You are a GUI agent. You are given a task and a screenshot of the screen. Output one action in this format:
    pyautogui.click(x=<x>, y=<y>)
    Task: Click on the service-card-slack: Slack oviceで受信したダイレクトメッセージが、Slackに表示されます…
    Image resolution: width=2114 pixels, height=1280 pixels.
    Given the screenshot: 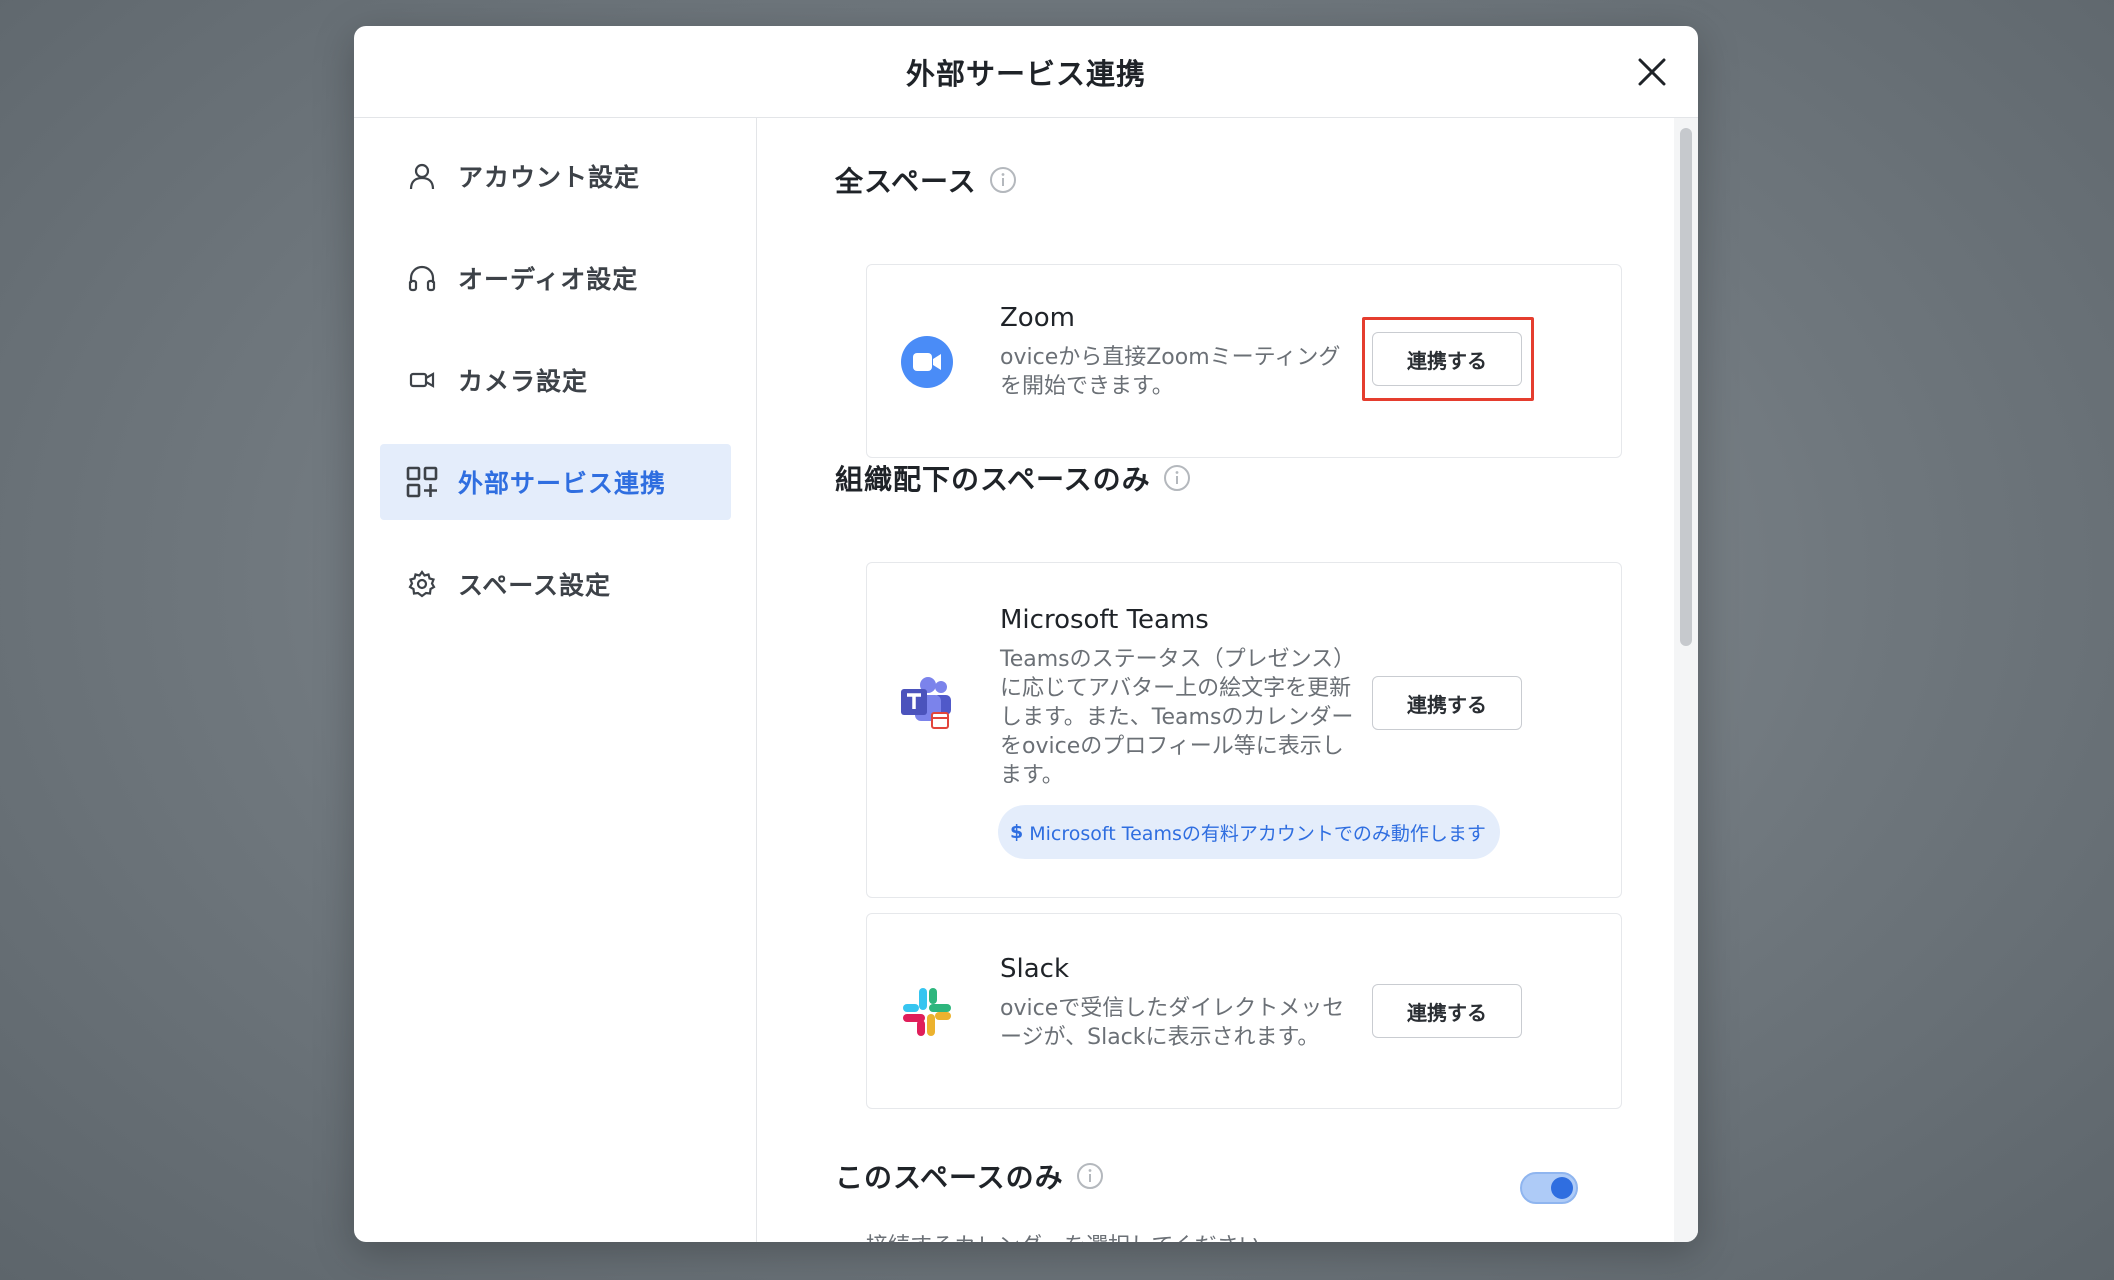 What is the action you would take?
    pyautogui.click(x=1244, y=1011)
    